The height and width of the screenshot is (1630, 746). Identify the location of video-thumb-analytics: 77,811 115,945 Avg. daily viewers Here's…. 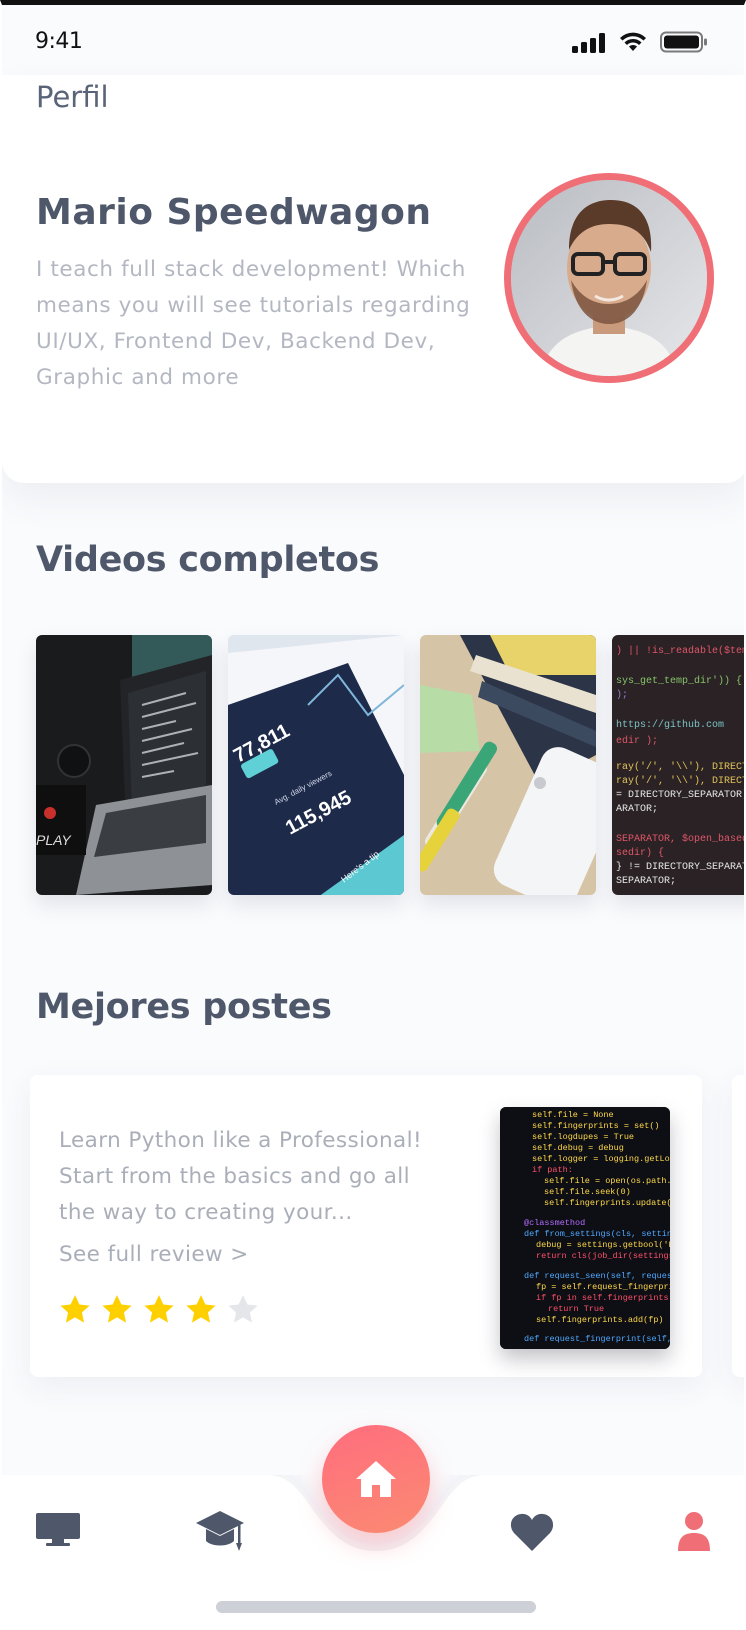
(316, 765).